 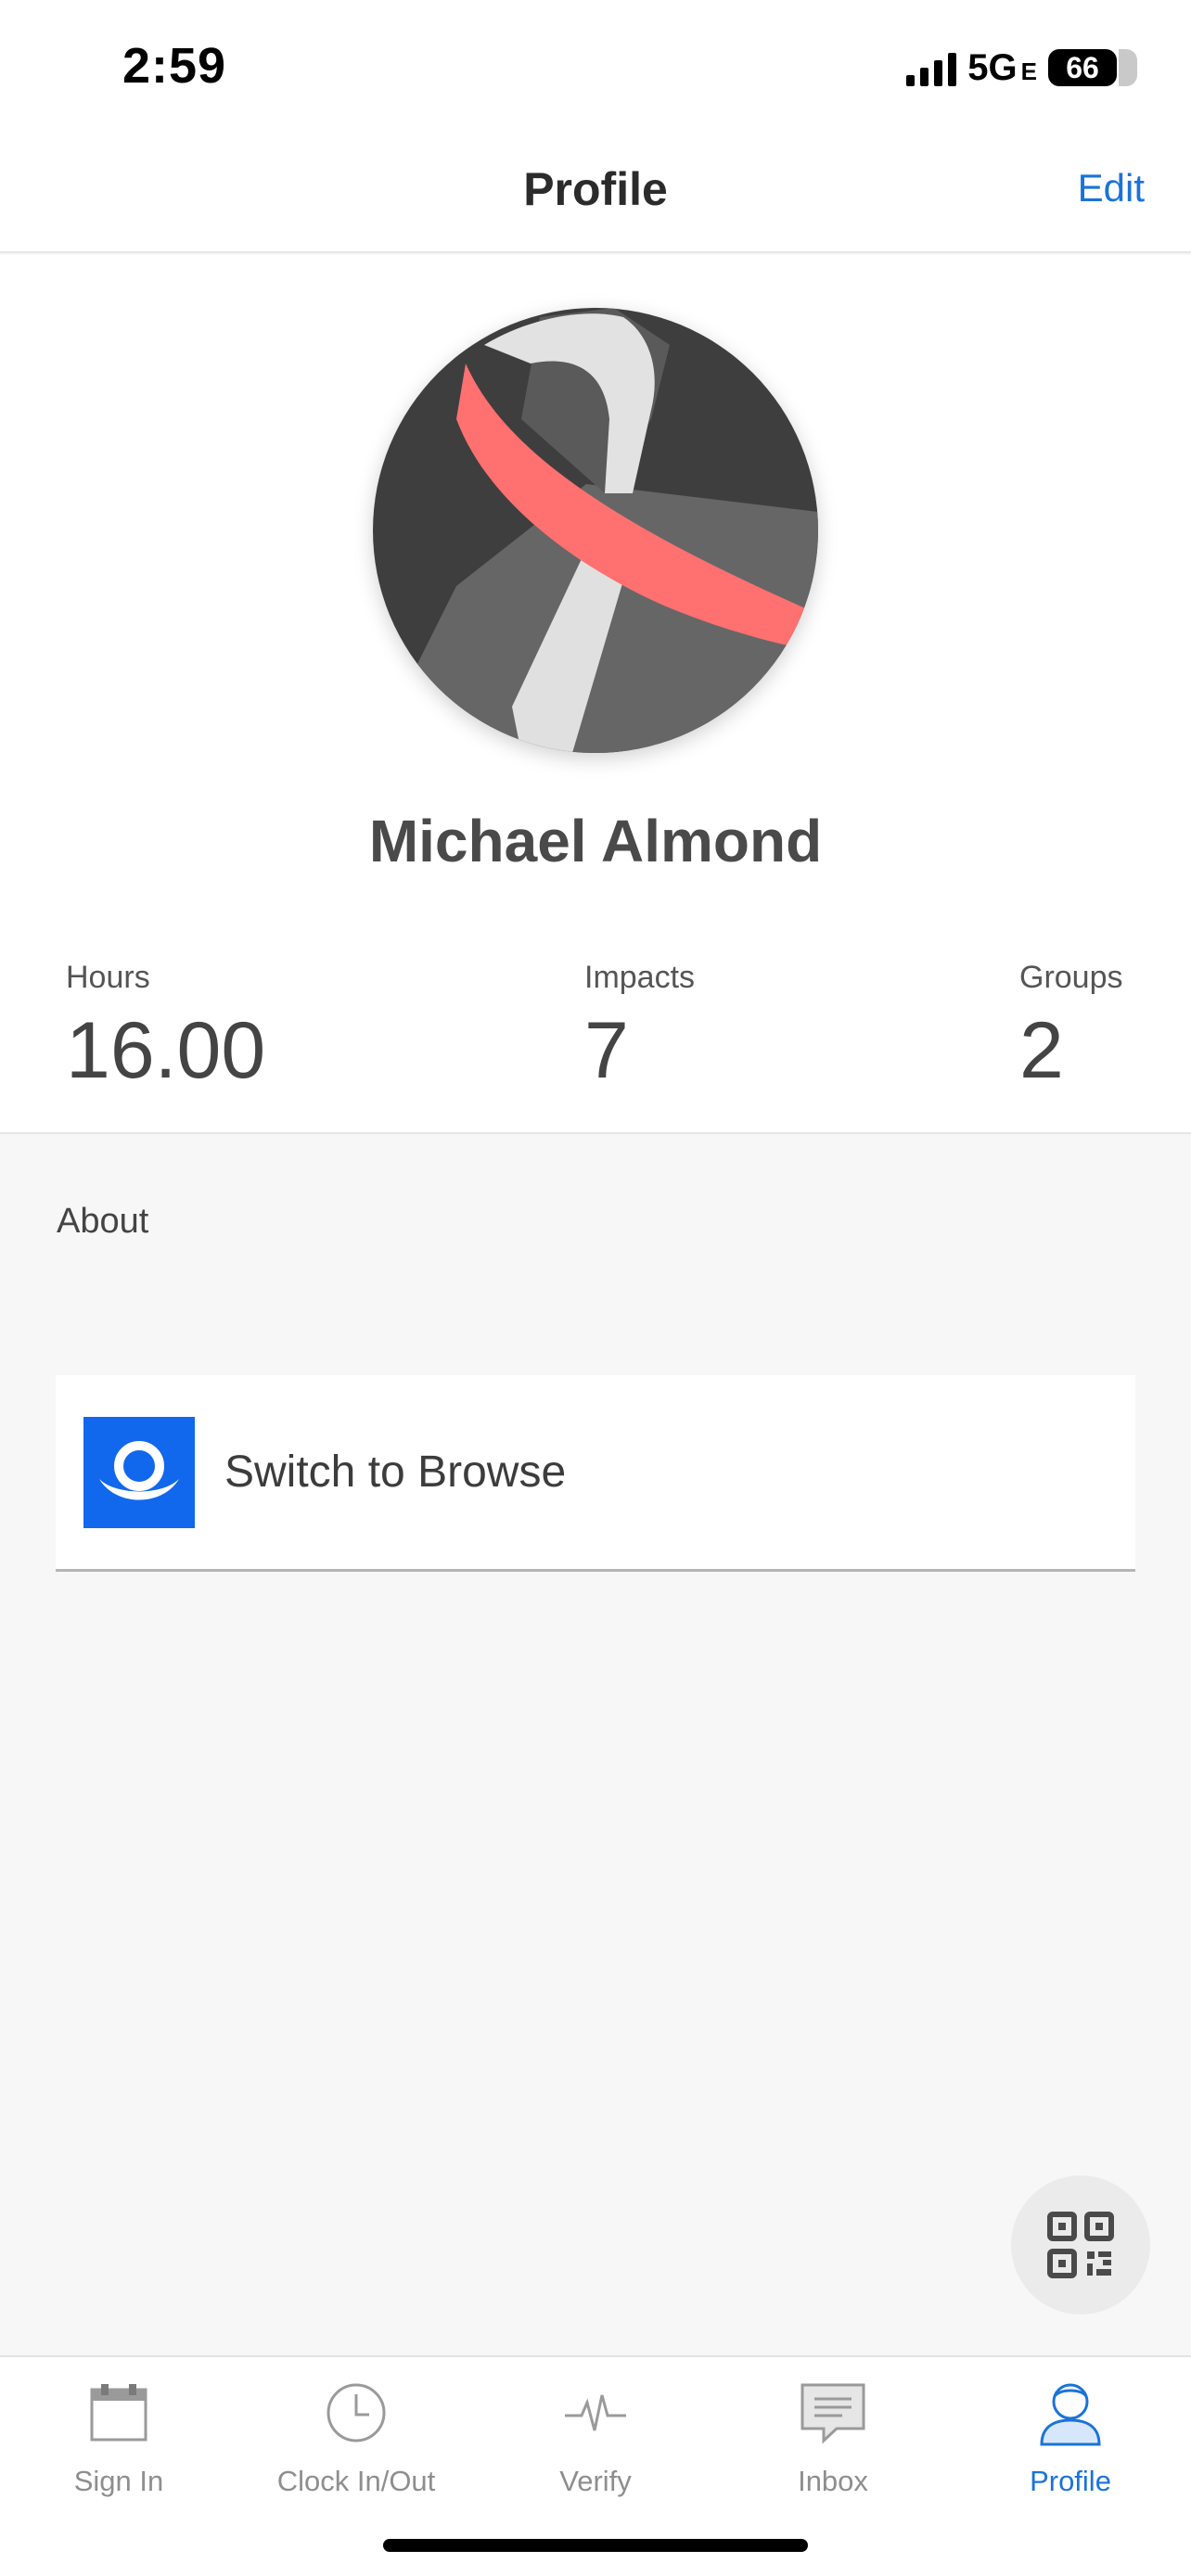 I want to click on switch-to-browse-button: Switch to Browse, so click(x=595, y=1473).